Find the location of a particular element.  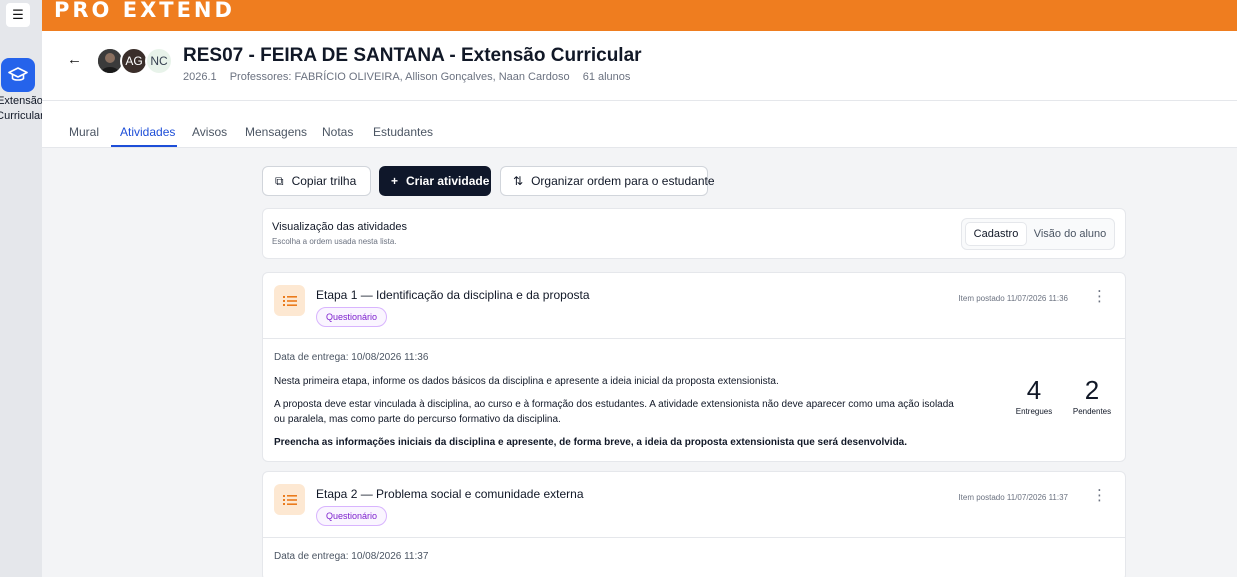

pending-label: Pendentes is located at coordinates (1092, 411).